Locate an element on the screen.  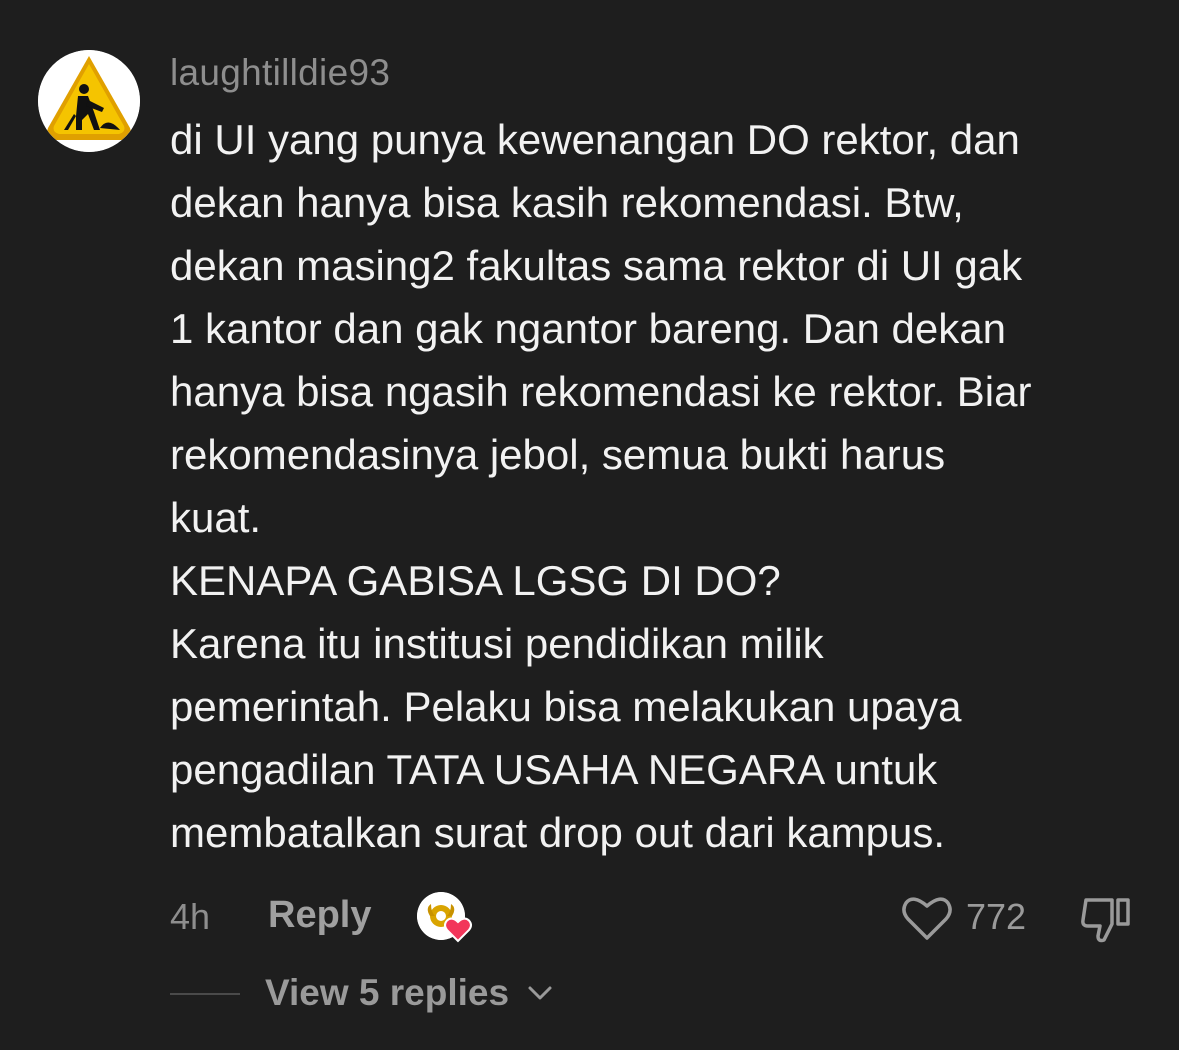
comment-line: dekan hanya bisa kasih rekomendasi. Btw, is located at coordinates (567, 202).